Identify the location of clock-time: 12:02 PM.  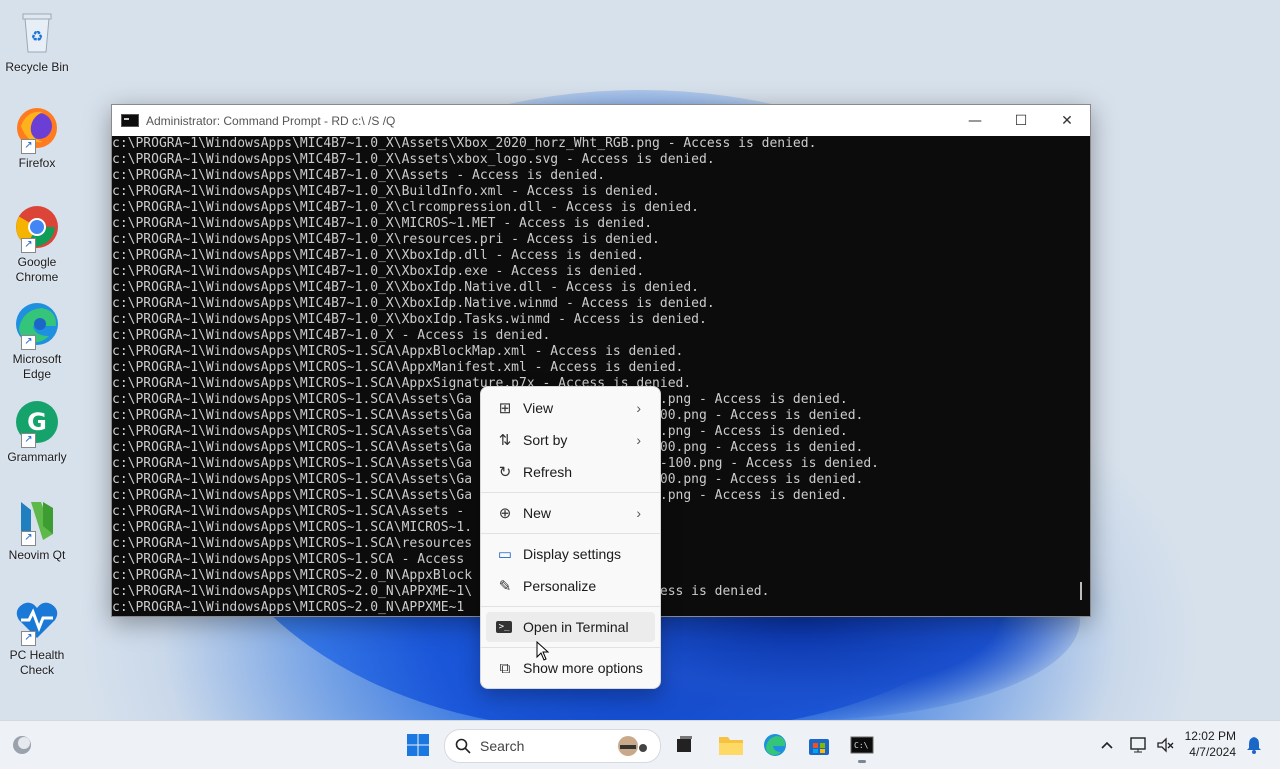
(1210, 736).